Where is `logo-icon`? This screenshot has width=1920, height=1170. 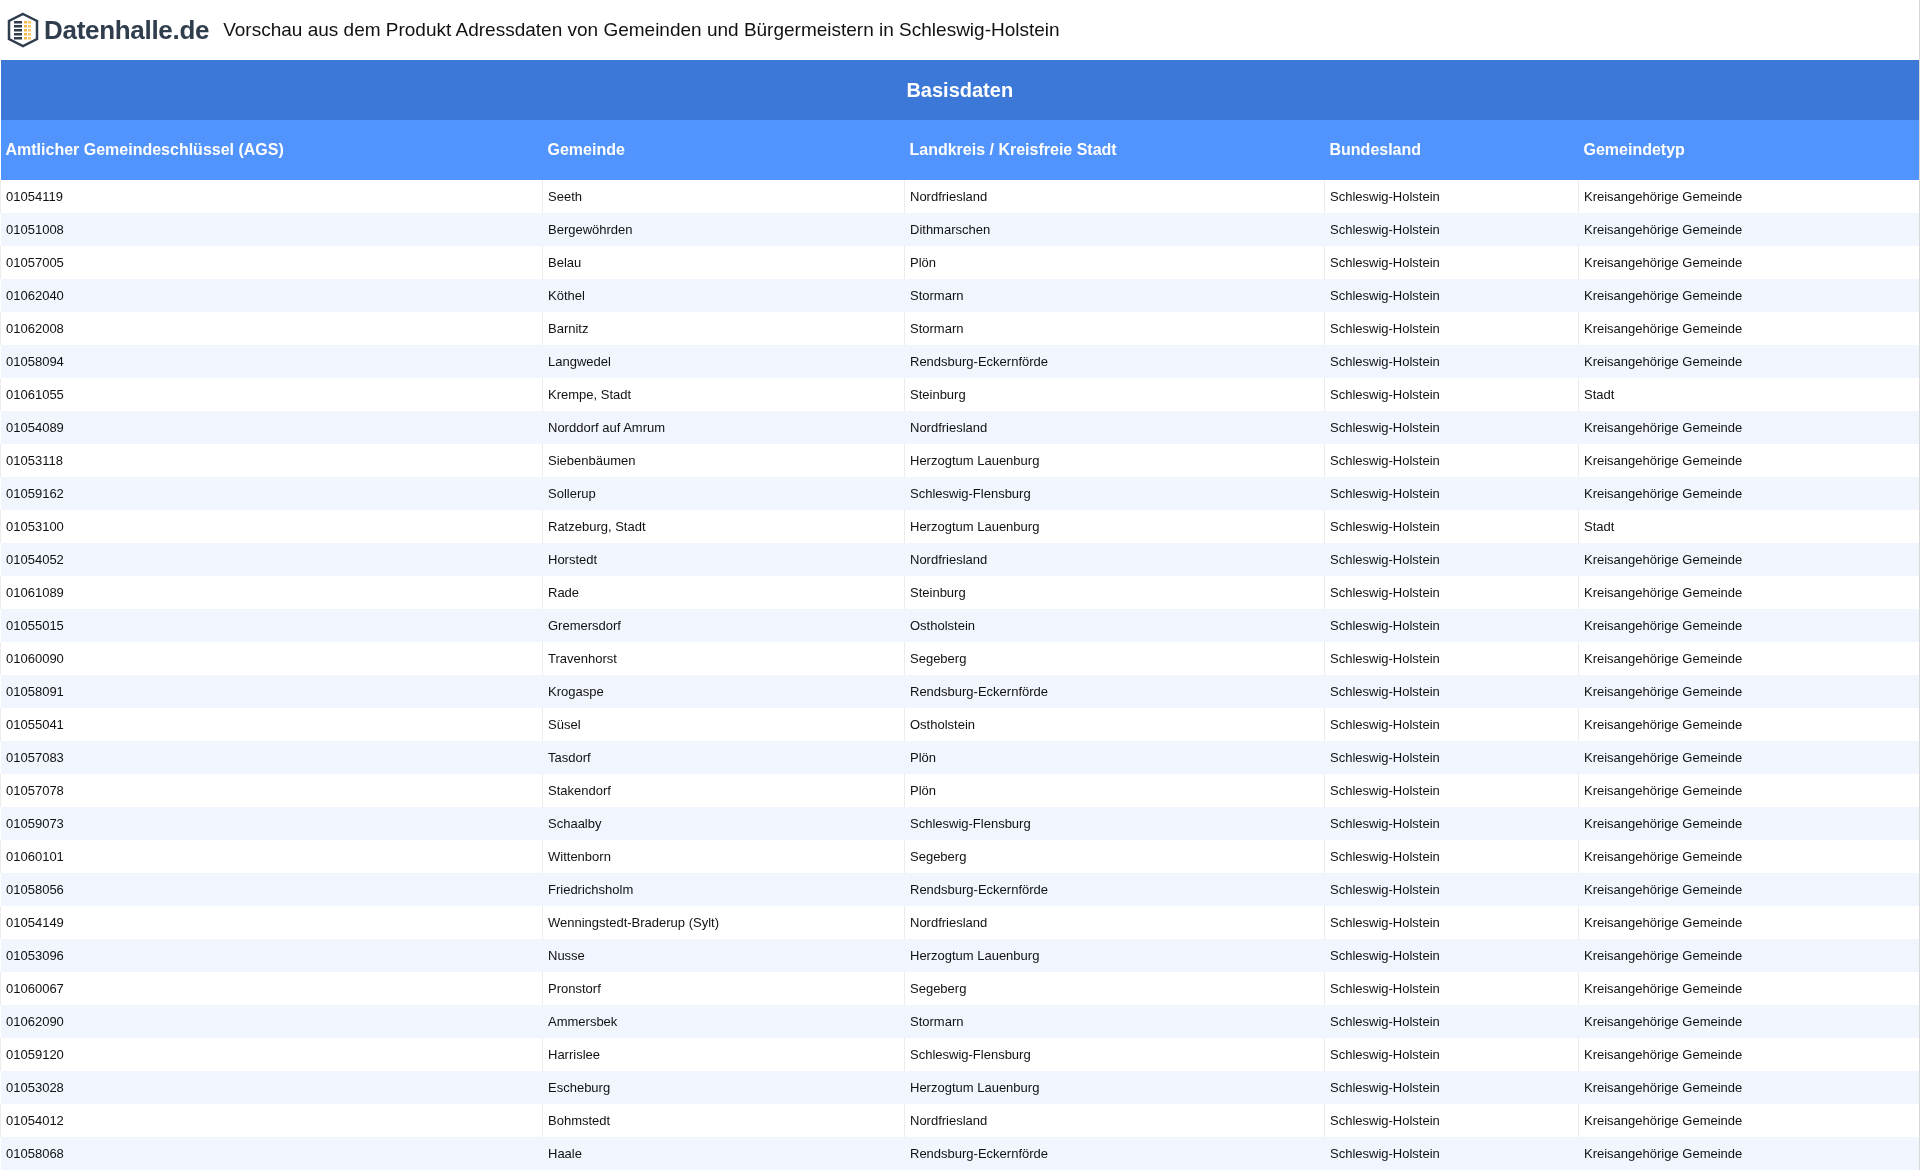
logo-icon is located at coordinates (23, 30).